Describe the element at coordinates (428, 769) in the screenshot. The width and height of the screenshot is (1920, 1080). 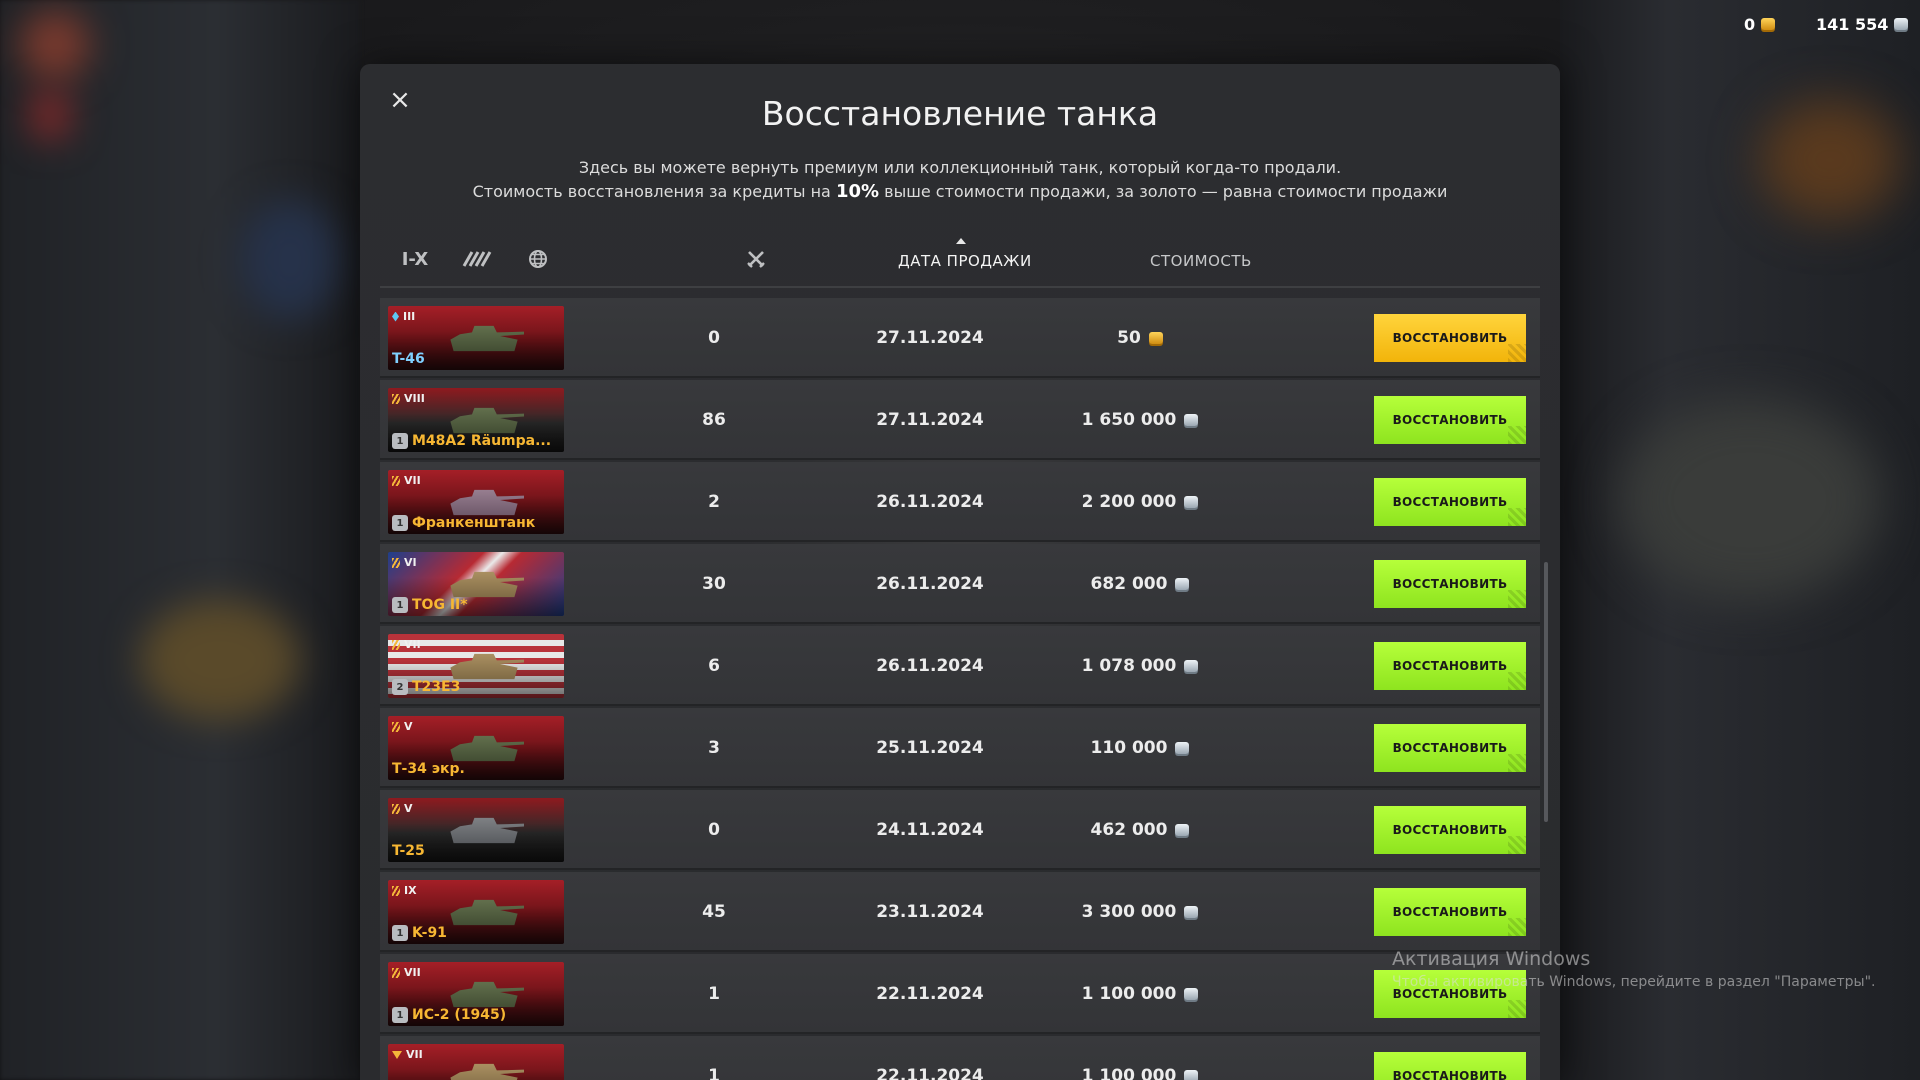
I see `tank-name: Т-34 экр.` at that location.